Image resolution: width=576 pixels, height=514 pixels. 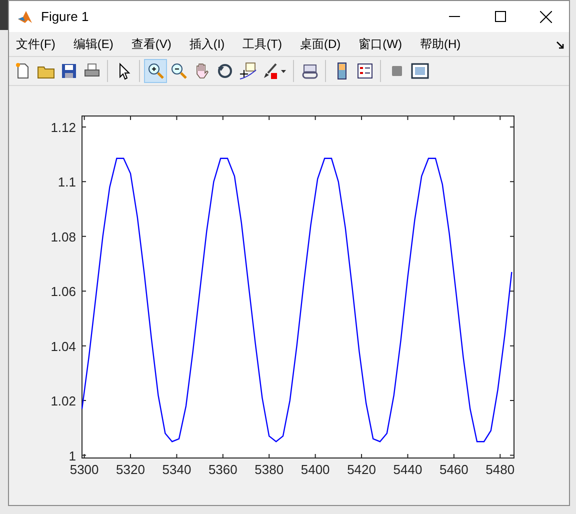 I want to click on zoom-out-icon, so click(x=179, y=71).